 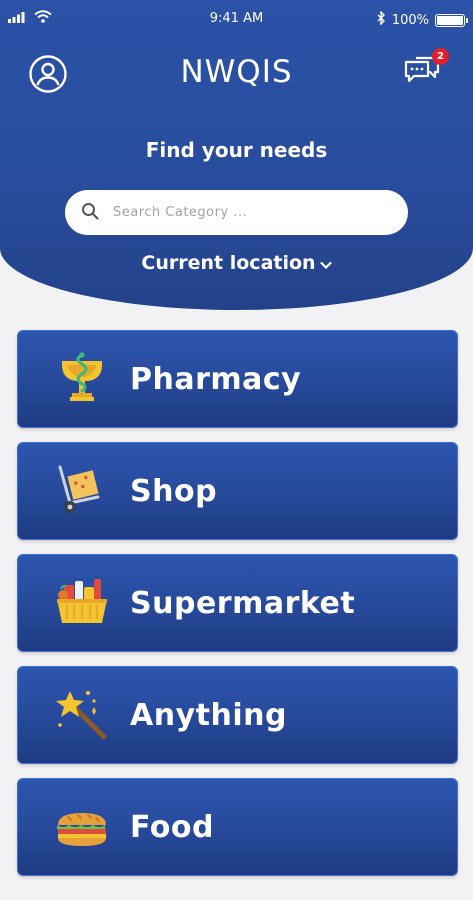 What do you see at coordinates (237, 827) in the screenshot?
I see `category-food: Food` at bounding box center [237, 827].